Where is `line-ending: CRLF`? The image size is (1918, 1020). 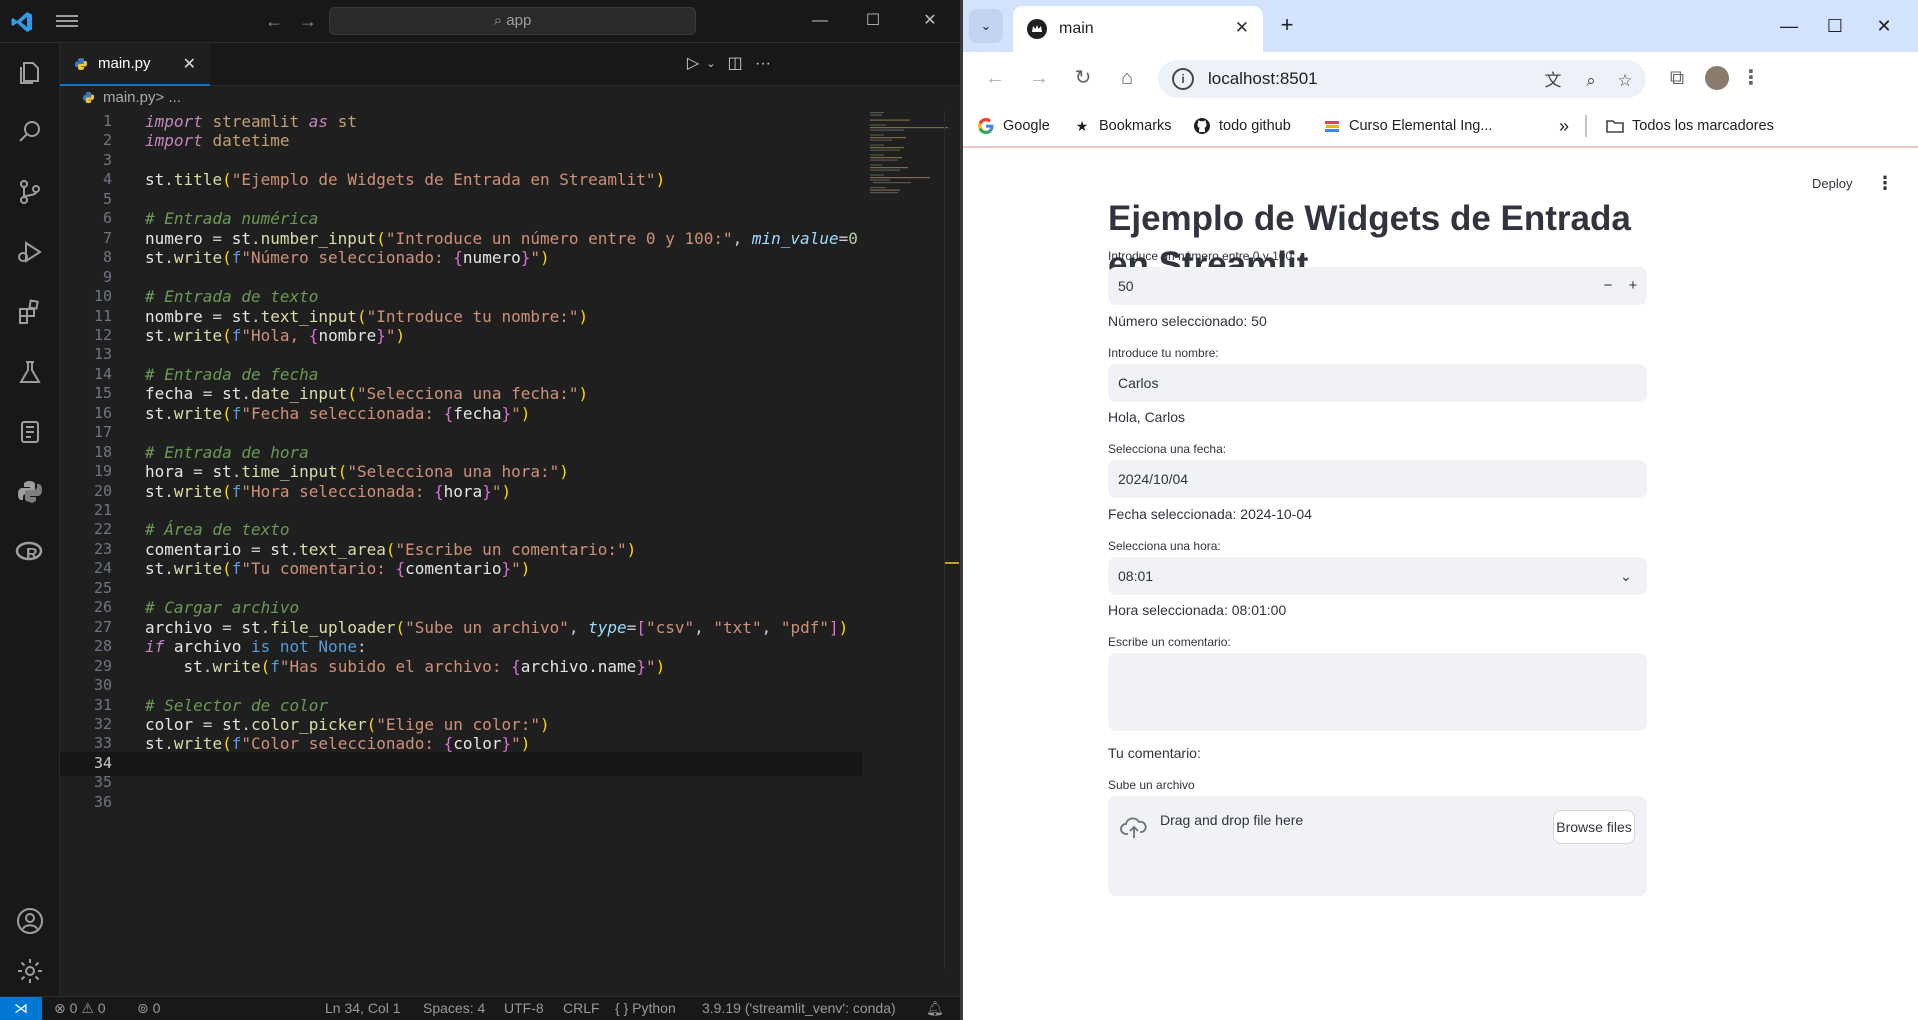 line-ending: CRLF is located at coordinates (581, 1008).